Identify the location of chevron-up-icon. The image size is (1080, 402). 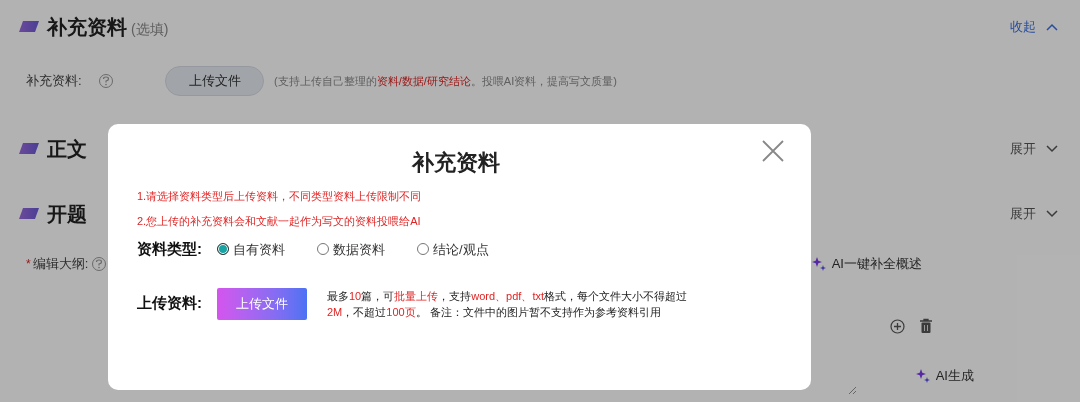
(1052, 27).